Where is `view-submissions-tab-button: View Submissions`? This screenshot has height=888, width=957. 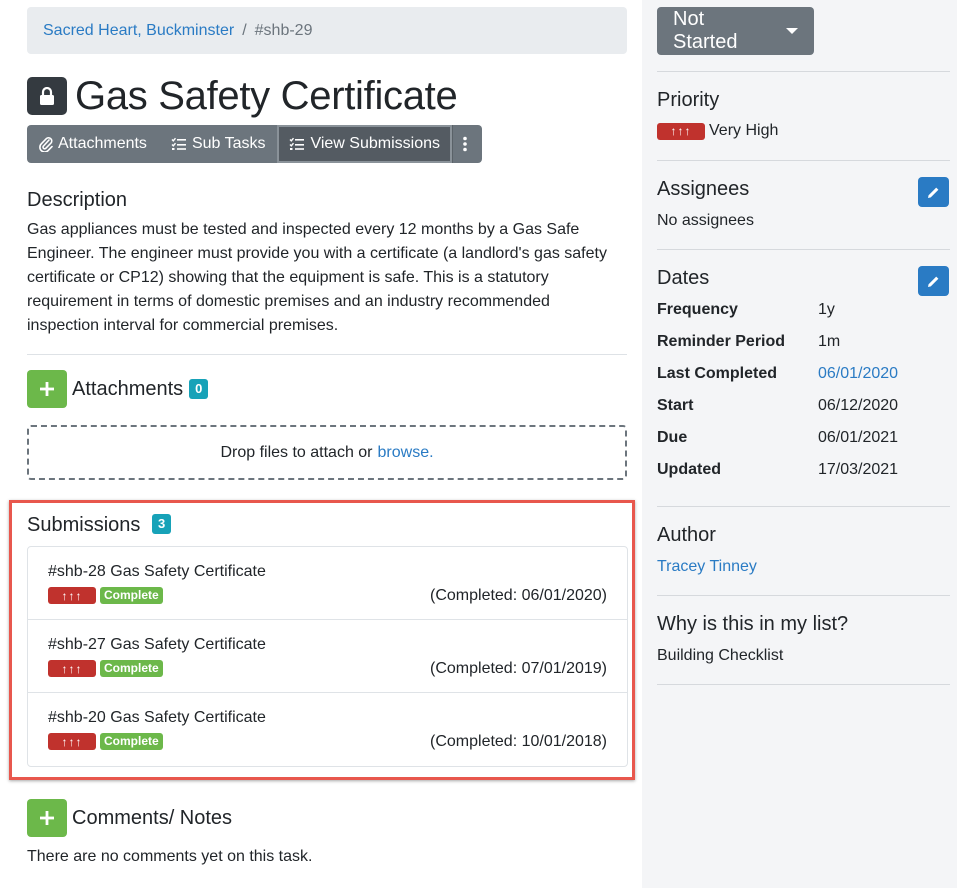 view-submissions-tab-button: View Submissions is located at coordinates (365, 144).